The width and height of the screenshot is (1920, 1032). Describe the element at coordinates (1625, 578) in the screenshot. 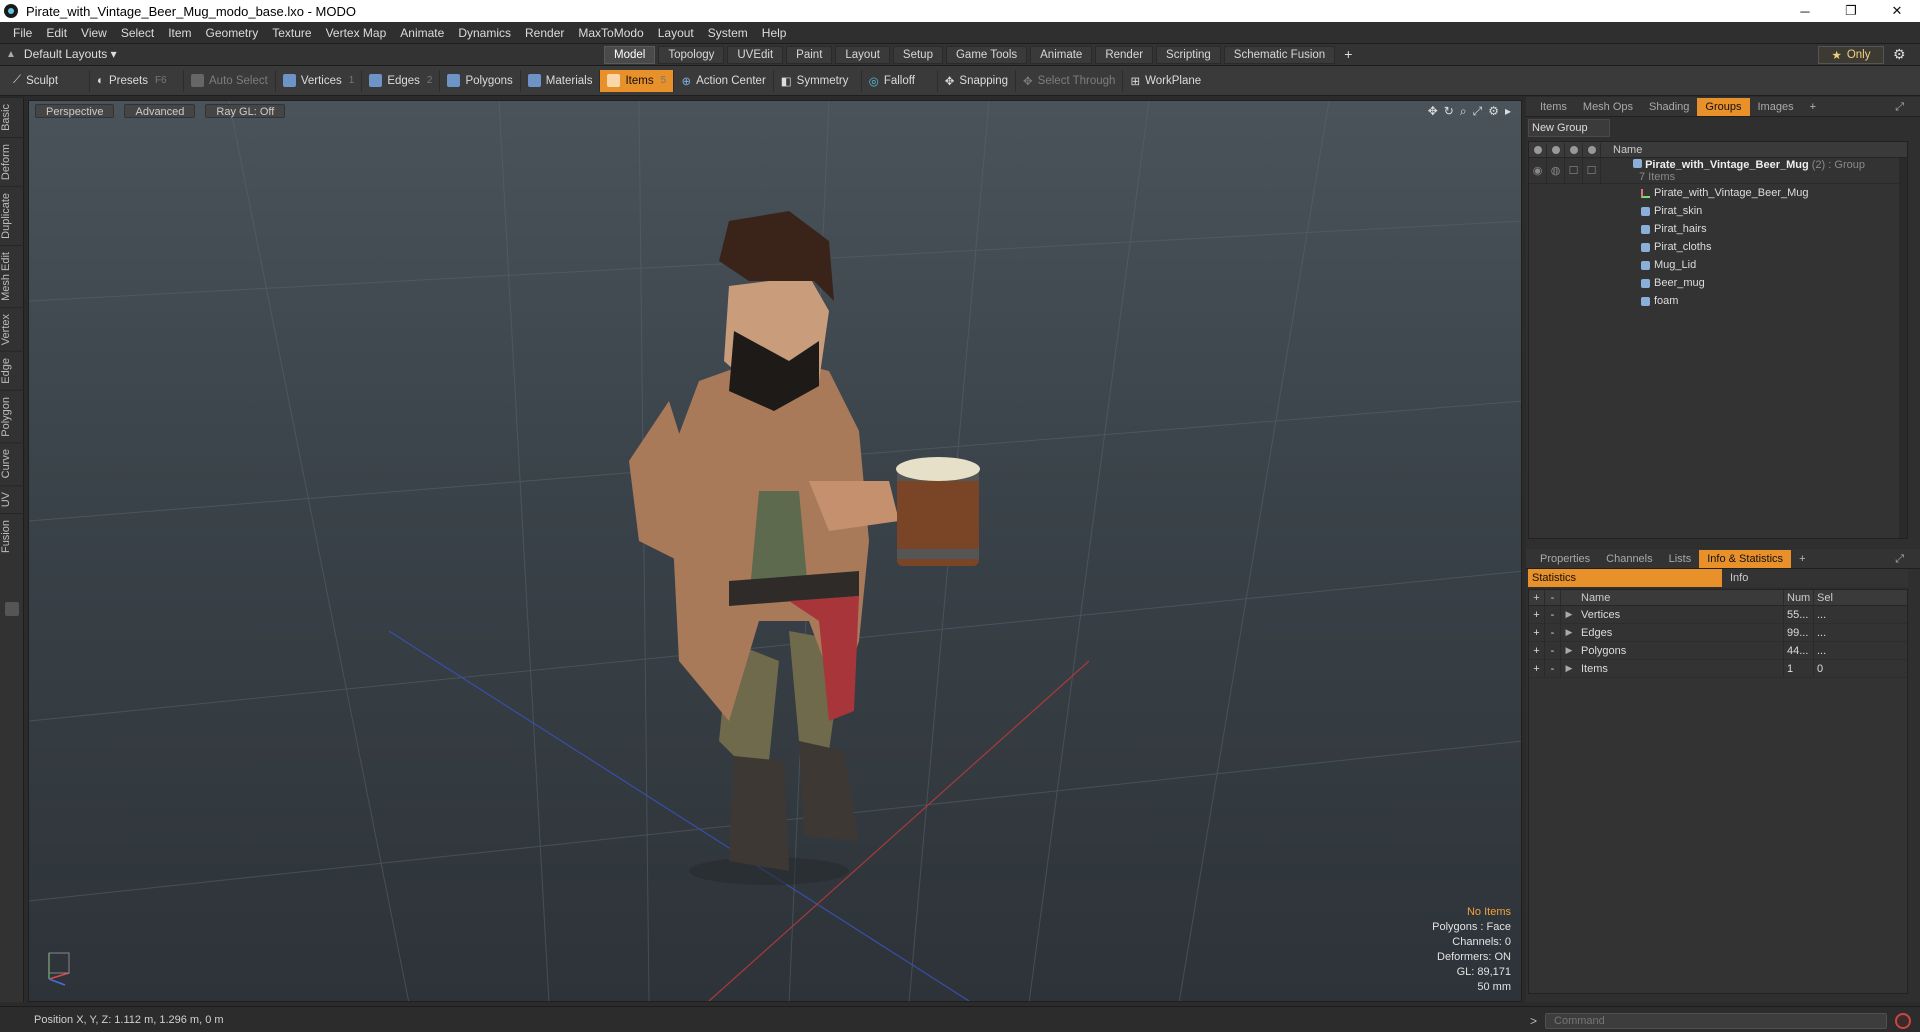

I see `tab-statistics: Statistics` at that location.